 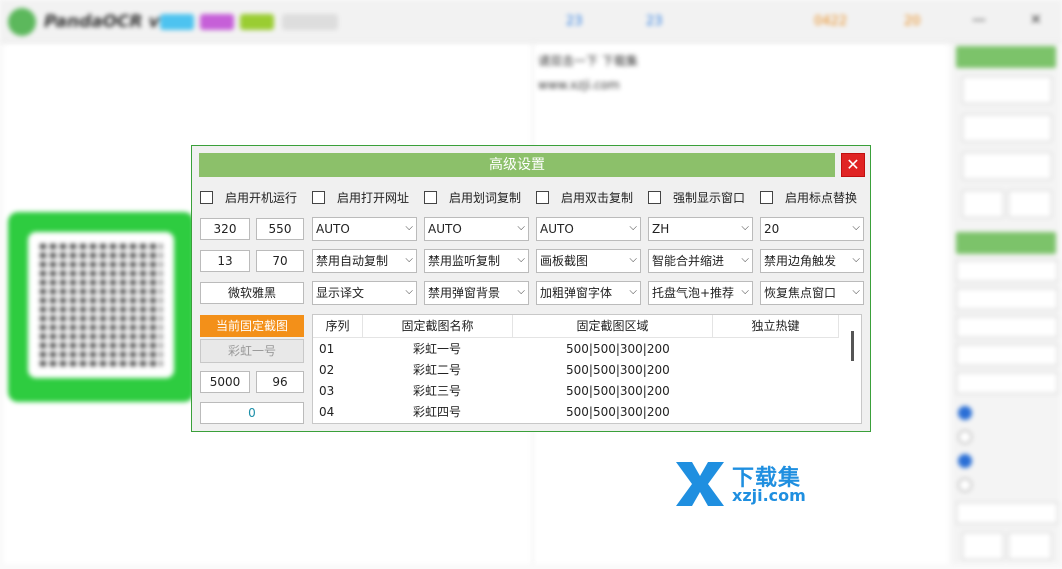 What do you see at coordinates (1007, 513) in the screenshot?
I see `sidebar-field` at bounding box center [1007, 513].